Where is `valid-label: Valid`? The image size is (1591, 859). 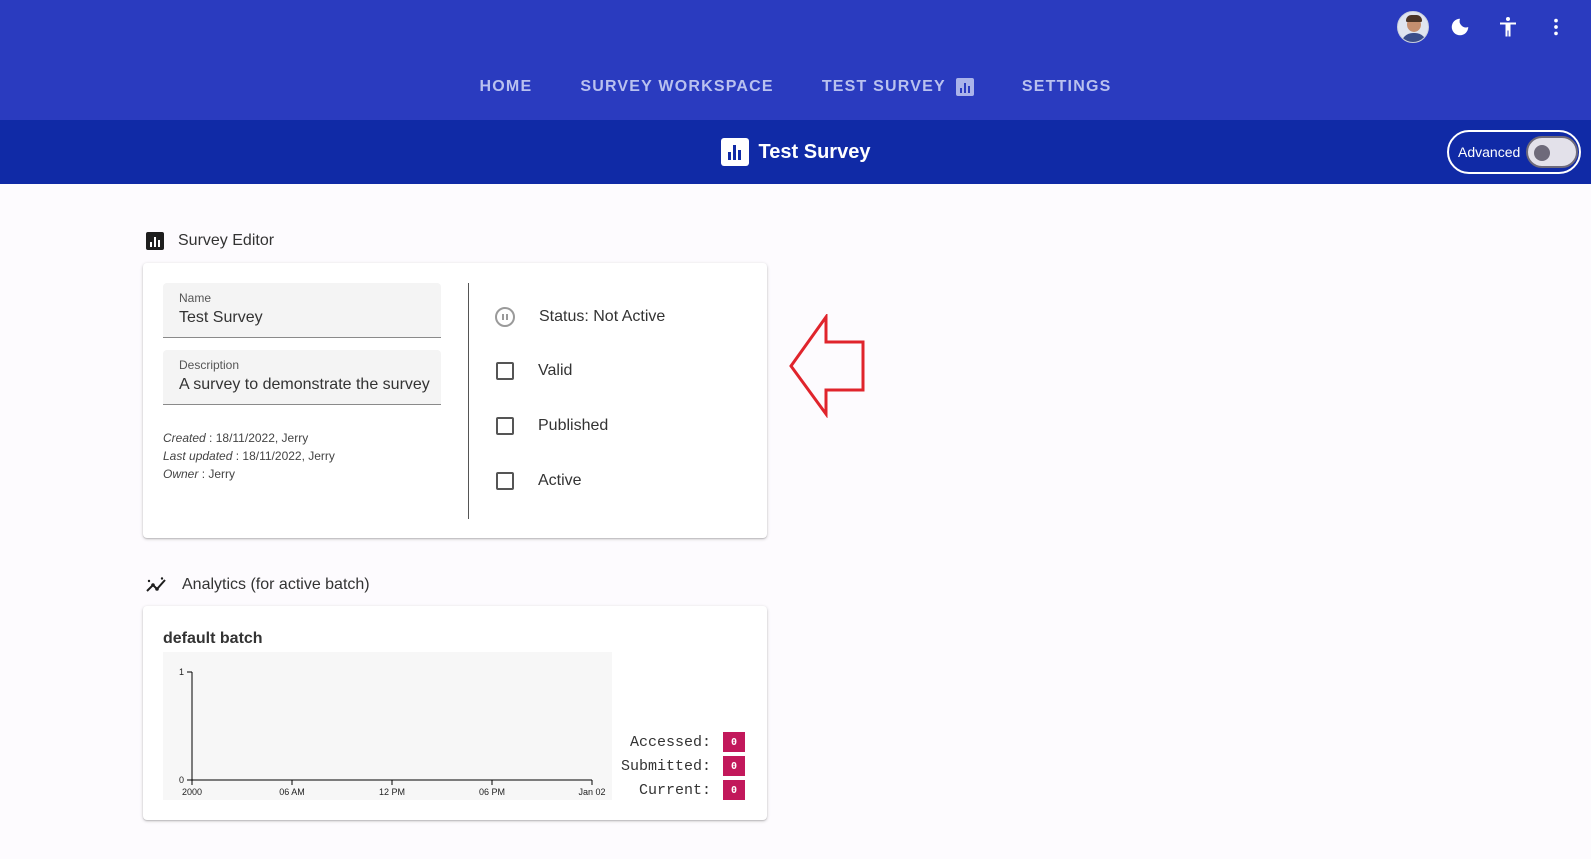
valid-label: Valid is located at coordinates (555, 370).